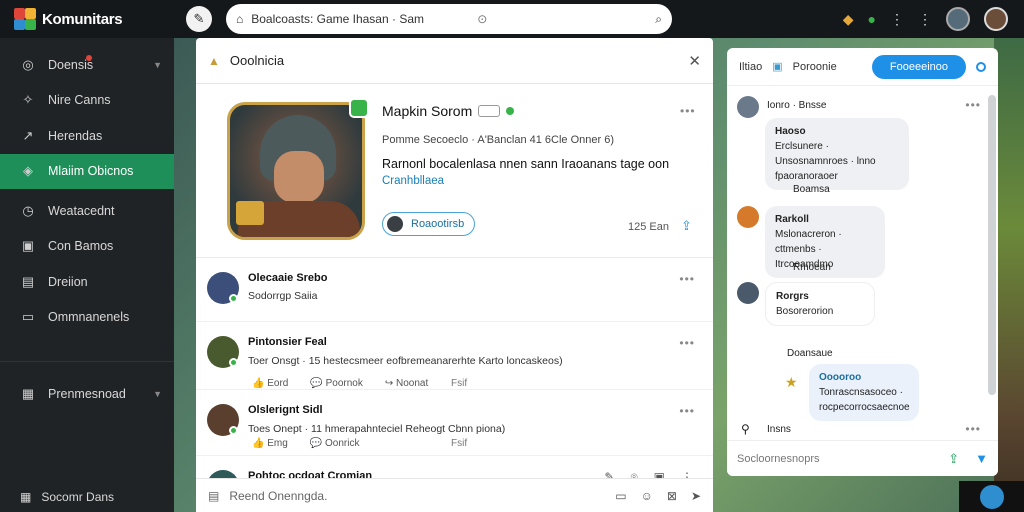 The width and height of the screenshot is (1024, 512). Describe the element at coordinates (858, 430) in the screenshot. I see `chat-message: ⚲ Insns •••` at that location.